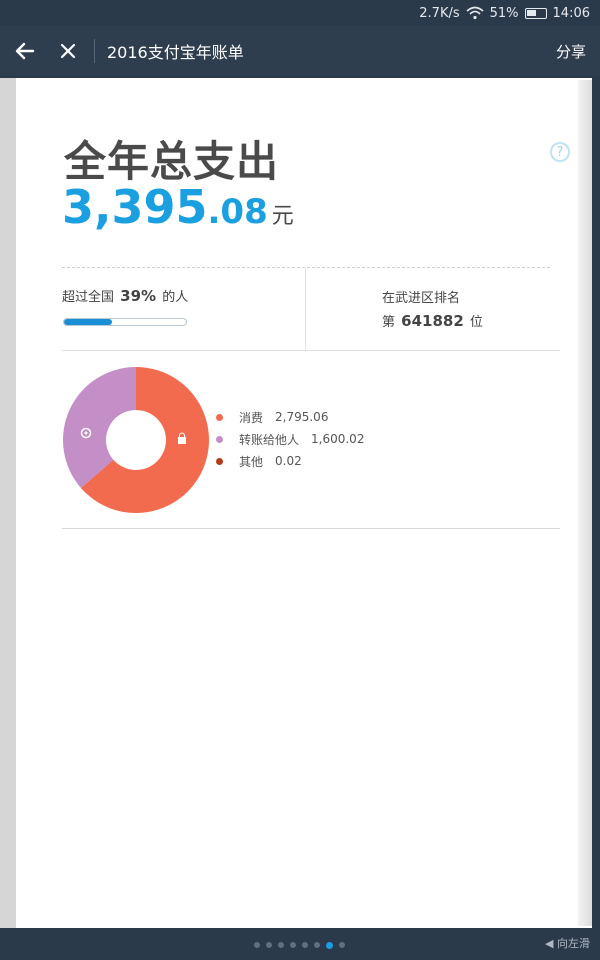  I want to click on amount-integer: 3,395, so click(135, 207).